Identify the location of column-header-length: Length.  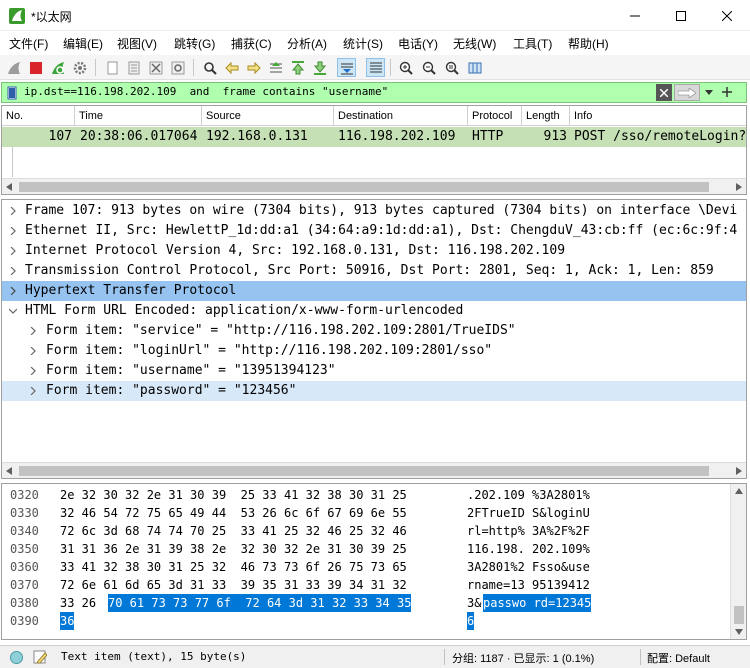
(546, 116).